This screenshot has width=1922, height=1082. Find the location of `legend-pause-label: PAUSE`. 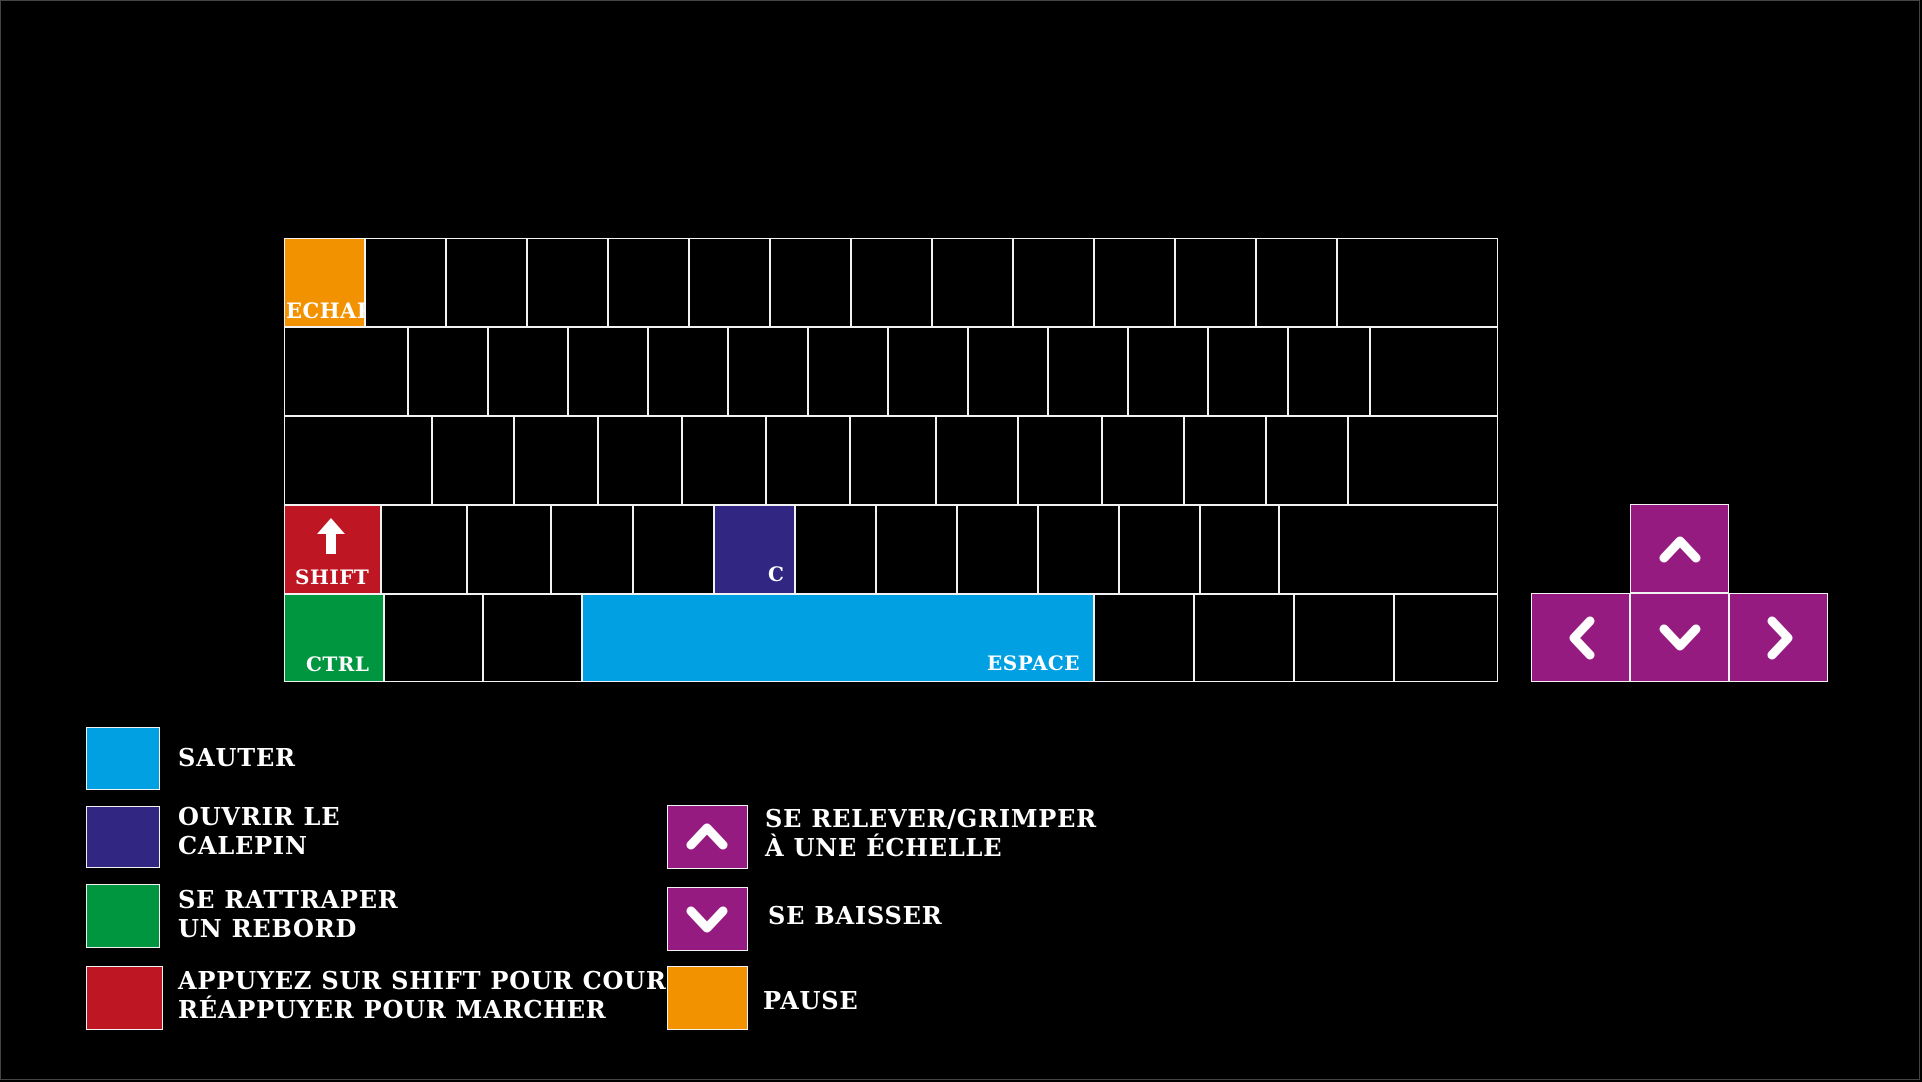

legend-pause-label: PAUSE is located at coordinates (811, 1000).